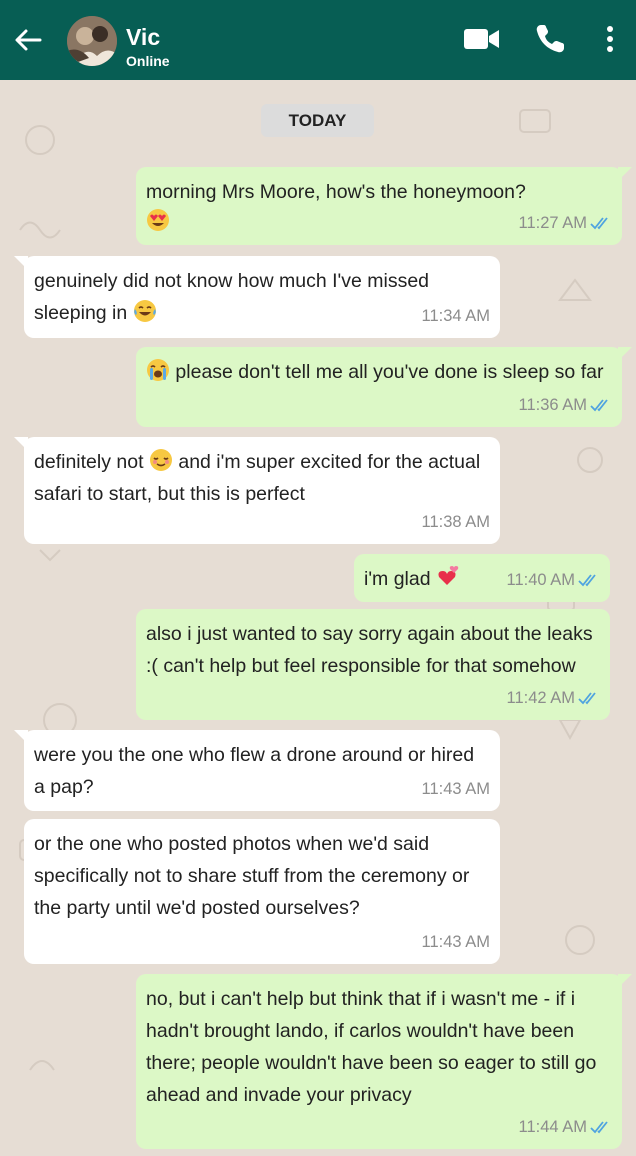  What do you see at coordinates (553, 1127) in the screenshot?
I see `message-time: 11:44 AM` at bounding box center [553, 1127].